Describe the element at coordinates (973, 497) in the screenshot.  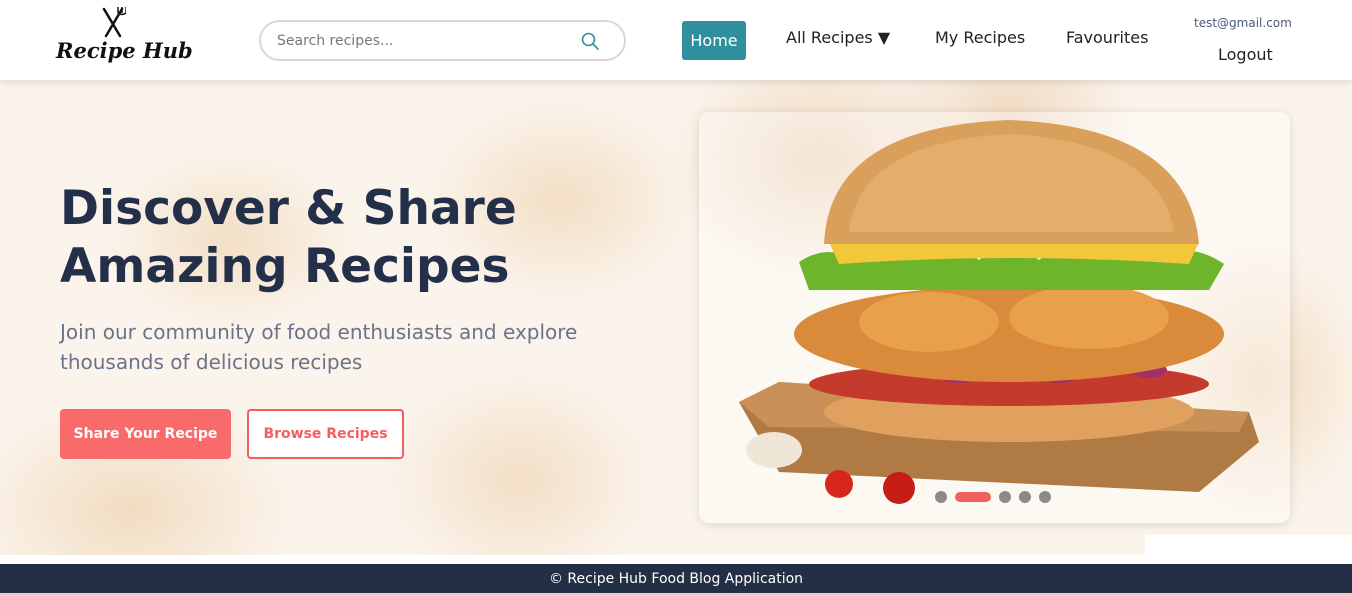
I see `carousel-dot-active` at that location.